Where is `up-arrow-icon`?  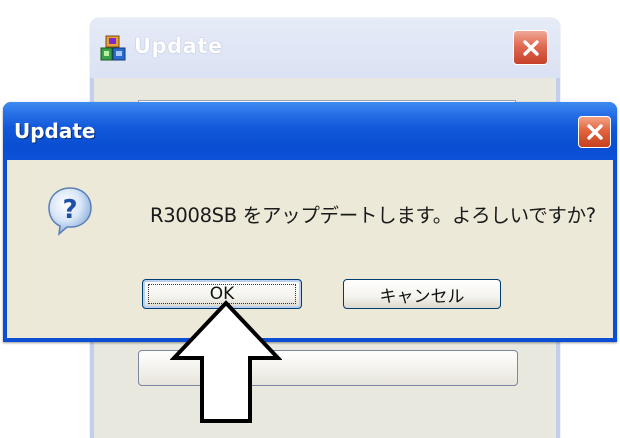 up-arrow-icon is located at coordinates (226, 361).